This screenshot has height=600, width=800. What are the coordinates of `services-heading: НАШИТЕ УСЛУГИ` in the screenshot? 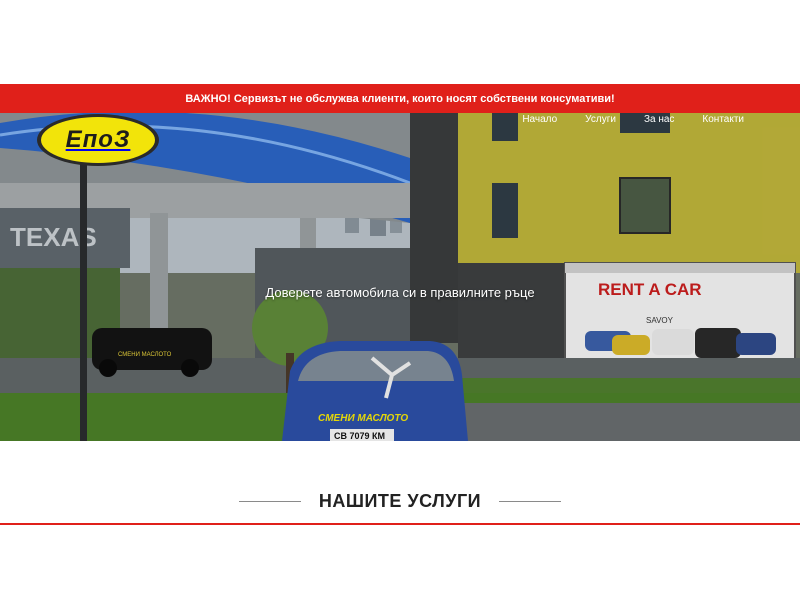 It's located at (400, 501).